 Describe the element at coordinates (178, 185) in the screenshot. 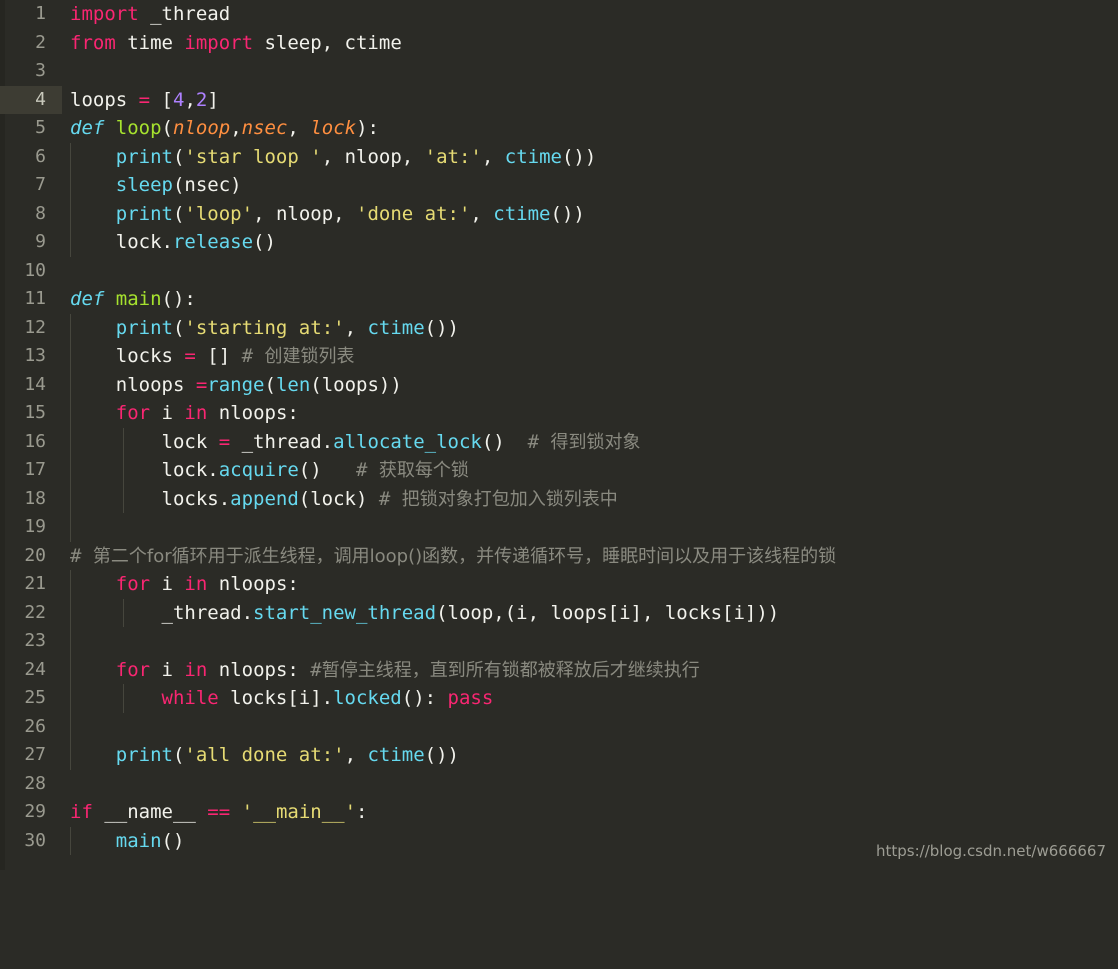

I see `code-line-content: sleep(nsec)` at that location.